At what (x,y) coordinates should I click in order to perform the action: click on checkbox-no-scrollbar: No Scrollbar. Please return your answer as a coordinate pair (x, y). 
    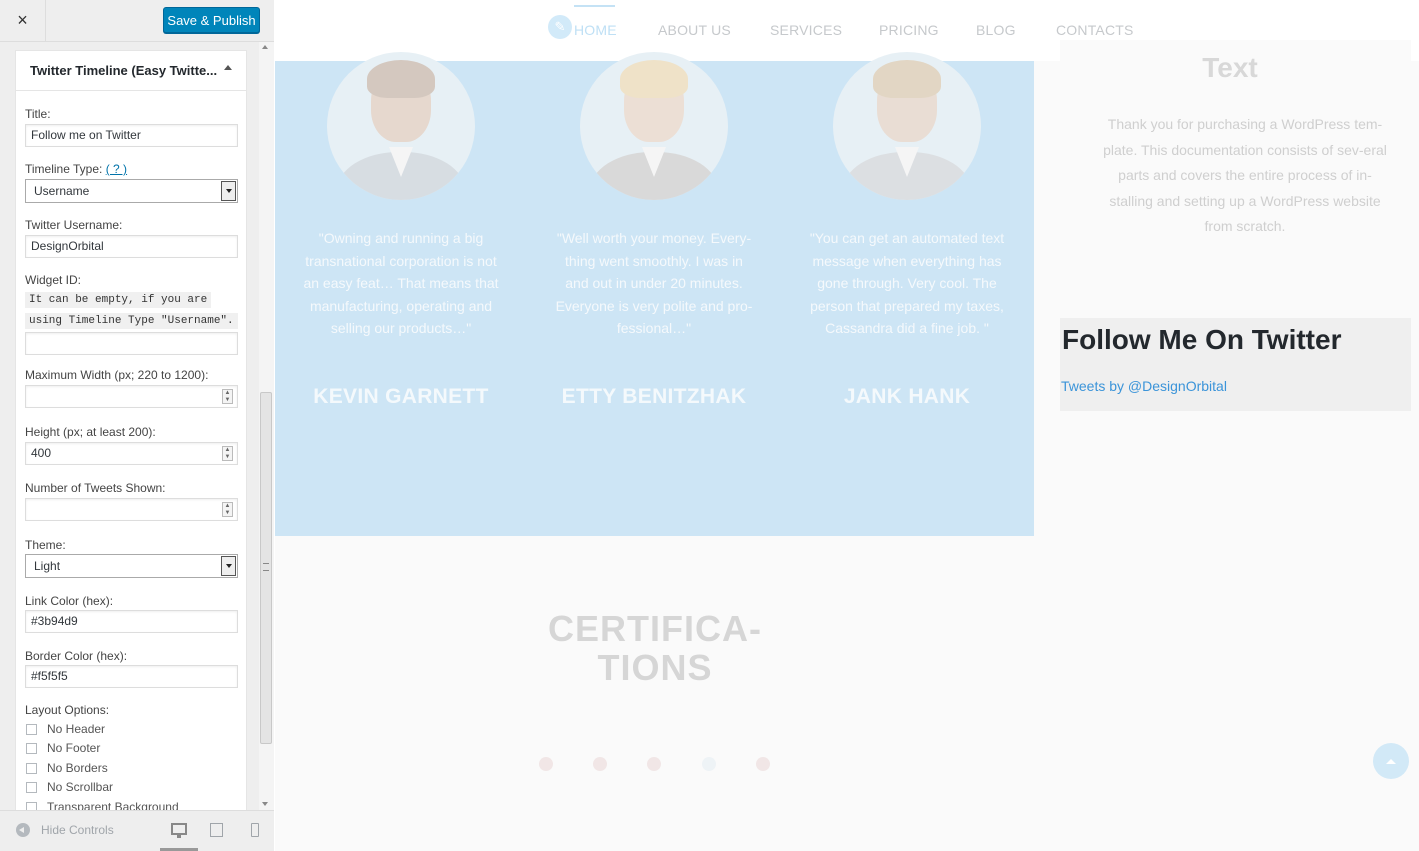
    Looking at the image, I should click on (69, 787).